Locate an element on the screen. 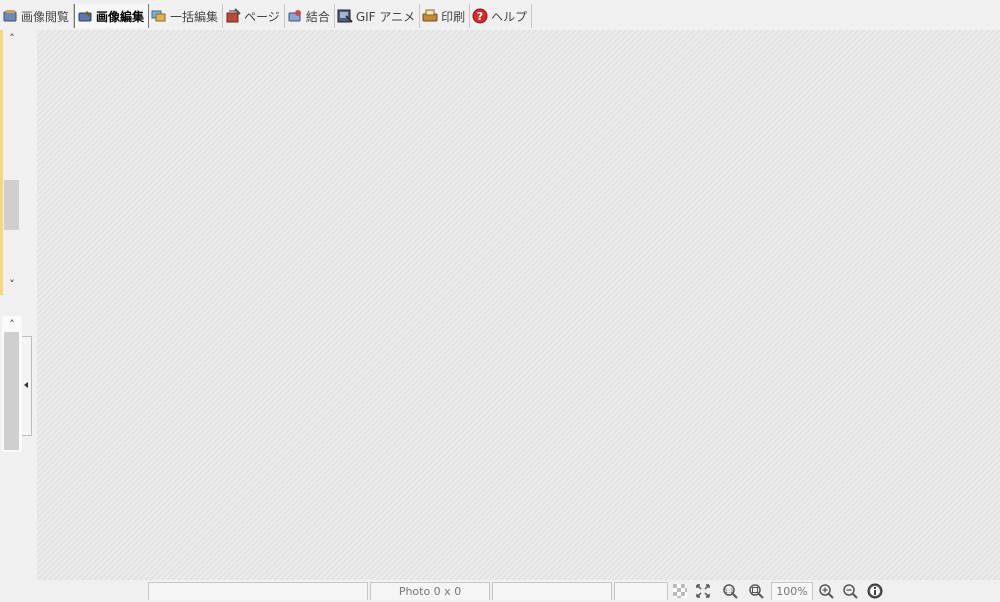 This screenshot has height=602, width=1000. scroll-down-button: ˅ is located at coordinates (12, 285).